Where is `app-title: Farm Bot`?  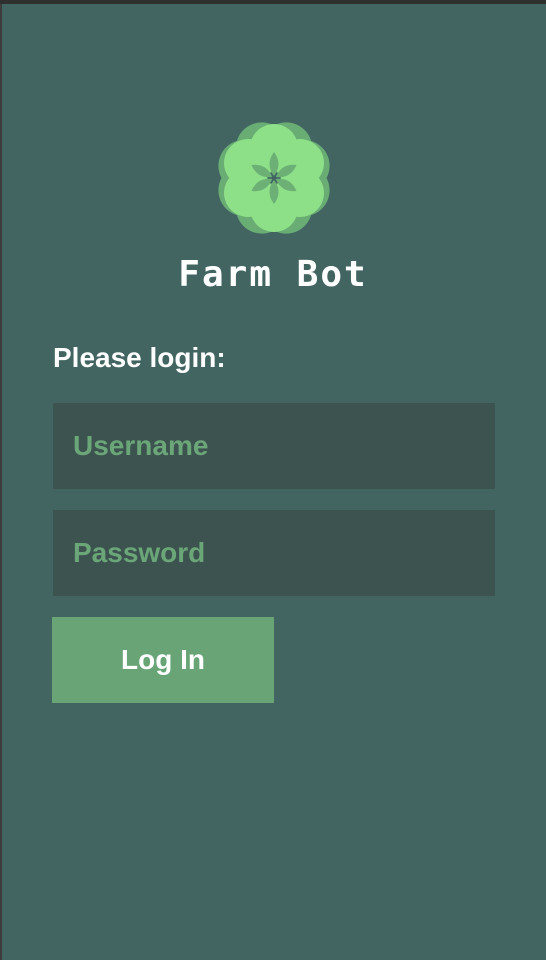
app-title: Farm Bot is located at coordinates (273, 274).